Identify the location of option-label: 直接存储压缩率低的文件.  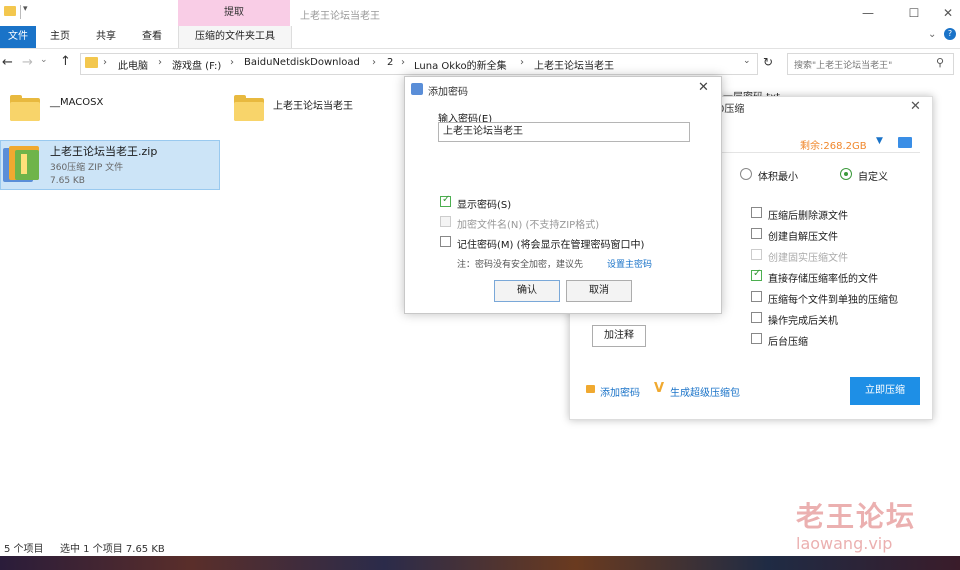
(823, 277).